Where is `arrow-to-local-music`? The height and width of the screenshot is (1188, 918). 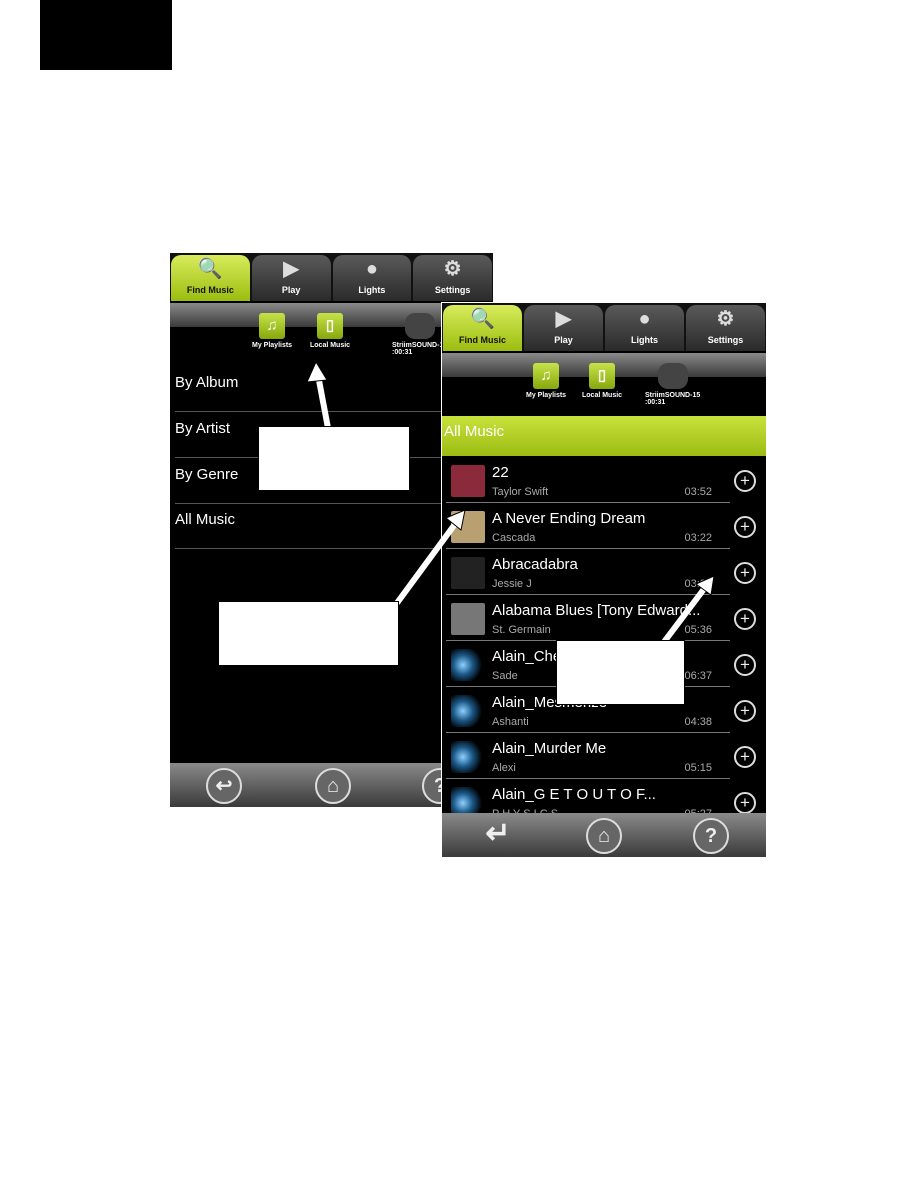
arrow-to-local-music is located at coordinates (323, 401).